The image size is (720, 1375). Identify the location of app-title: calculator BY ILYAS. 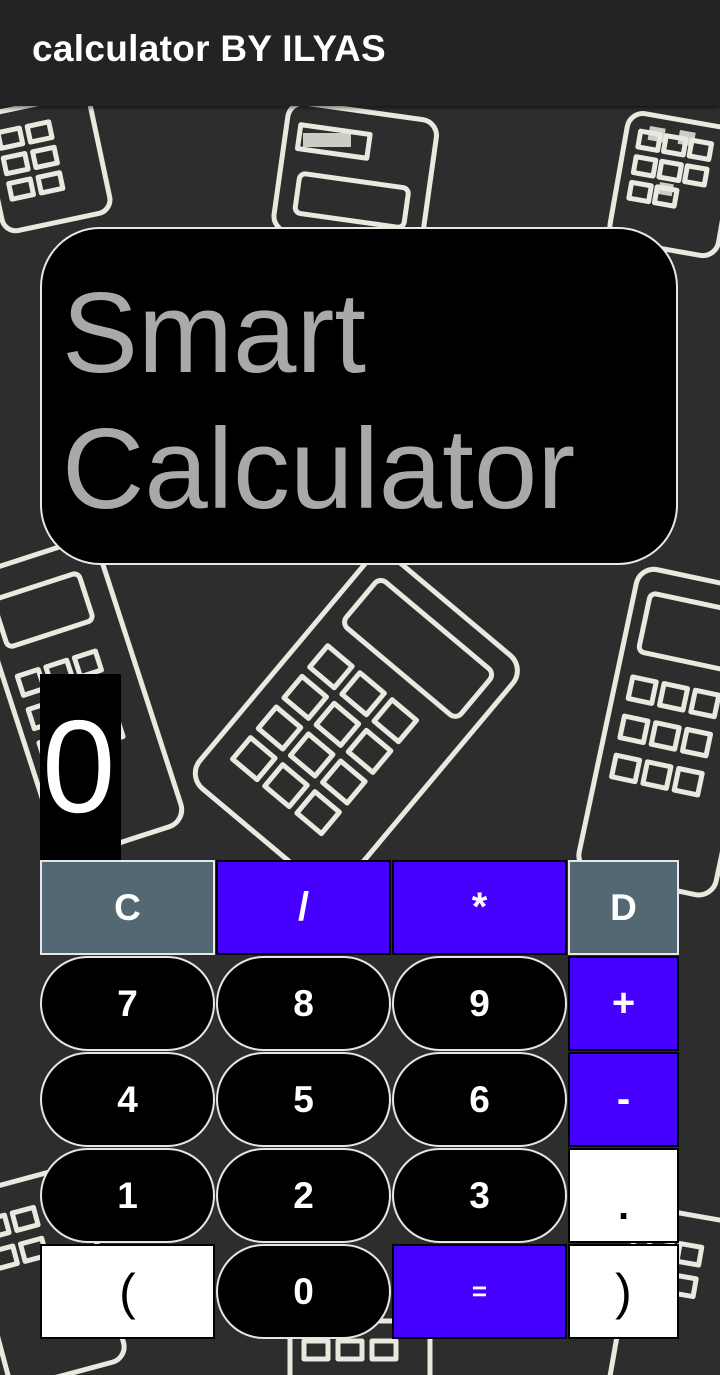
(209, 48).